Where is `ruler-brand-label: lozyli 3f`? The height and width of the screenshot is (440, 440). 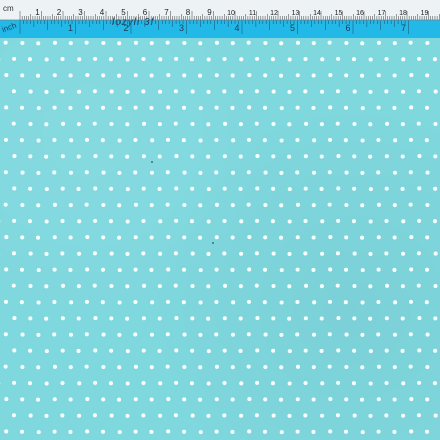
ruler-brand-label: lozyli 3f is located at coordinates (133, 22).